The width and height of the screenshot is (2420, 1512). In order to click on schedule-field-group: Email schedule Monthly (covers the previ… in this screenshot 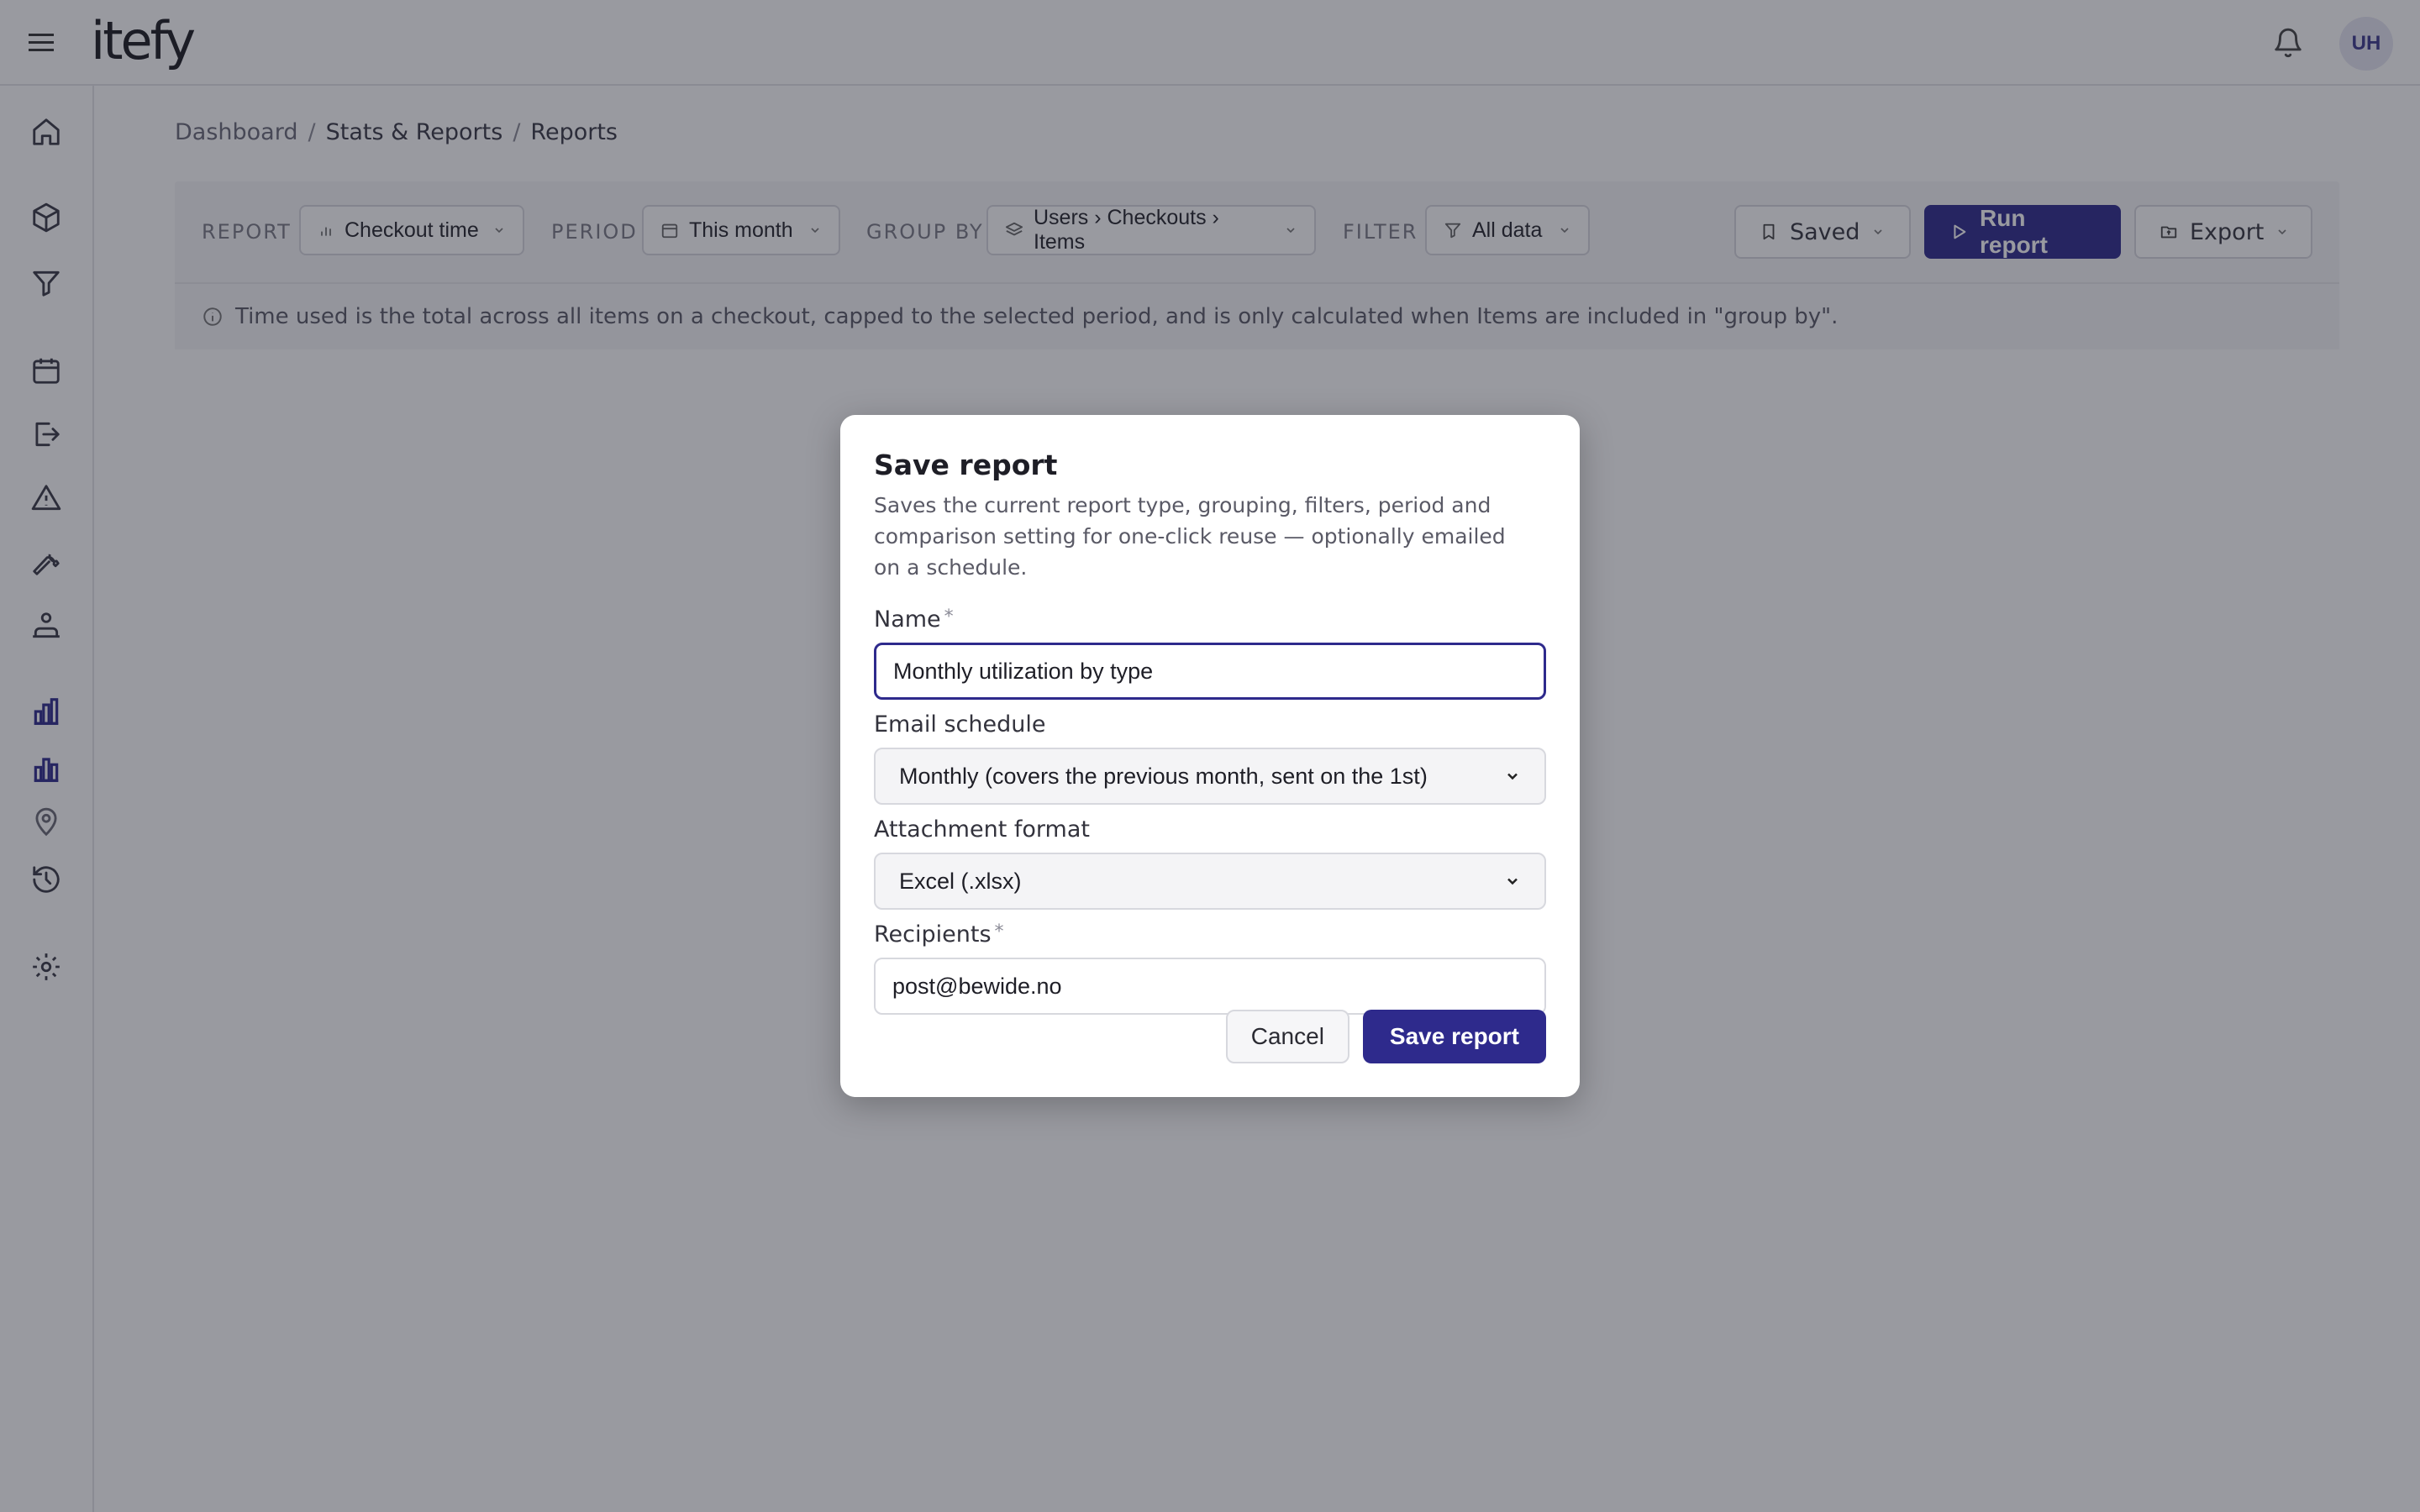, I will do `click(1210, 758)`.